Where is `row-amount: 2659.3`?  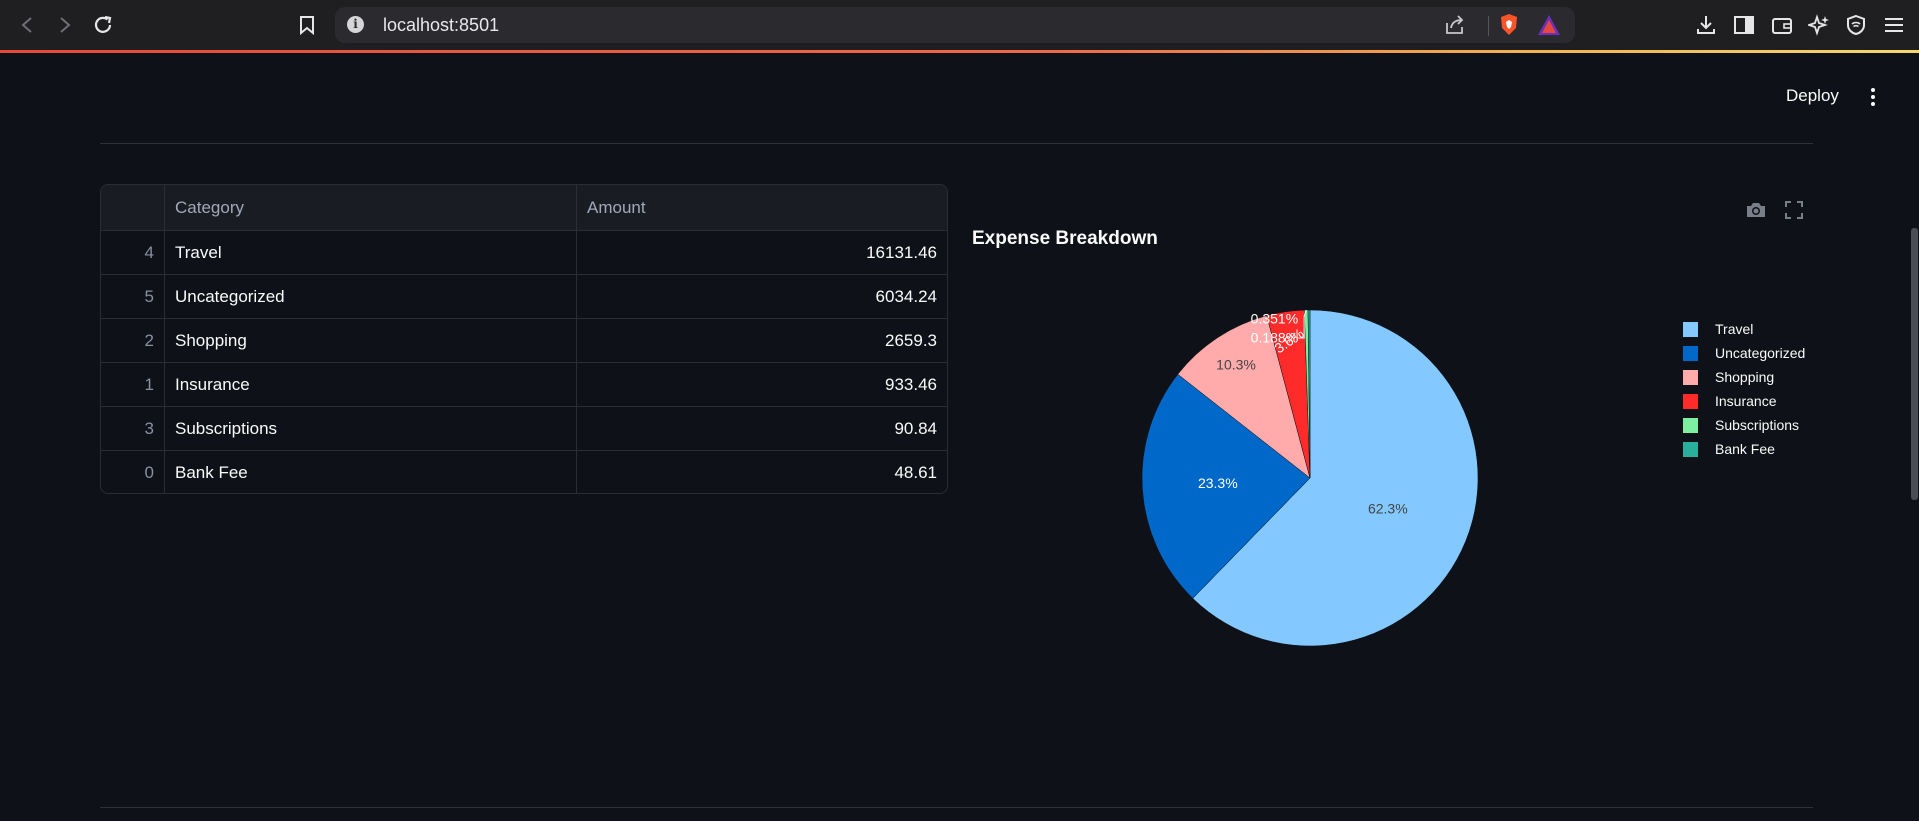 row-amount: 2659.3 is located at coordinates (761, 340).